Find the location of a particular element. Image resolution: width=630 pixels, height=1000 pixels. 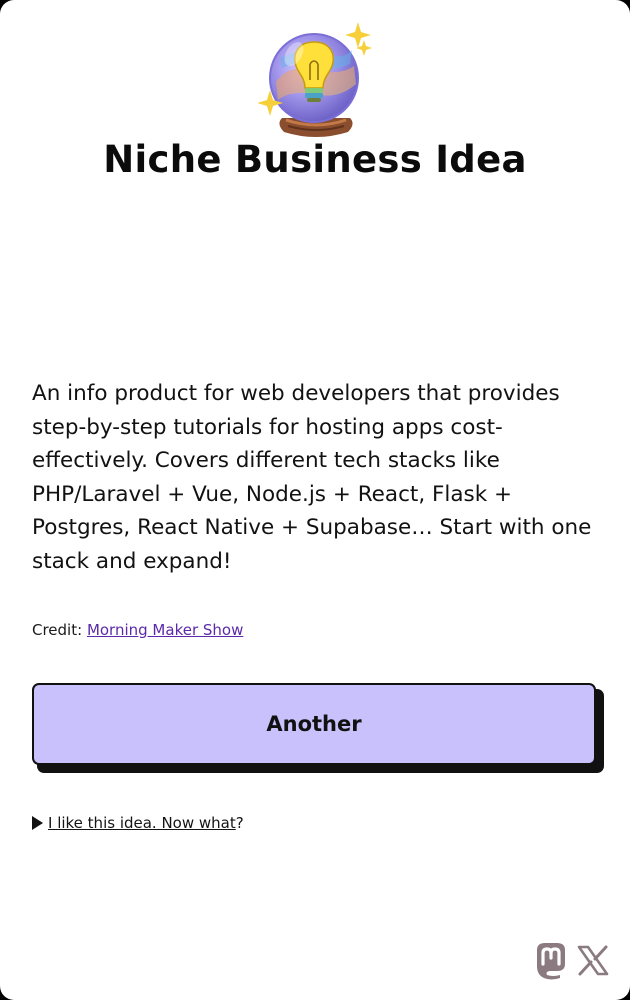

credit-line: Credit: Morning Maker Show is located at coordinates (137, 630).